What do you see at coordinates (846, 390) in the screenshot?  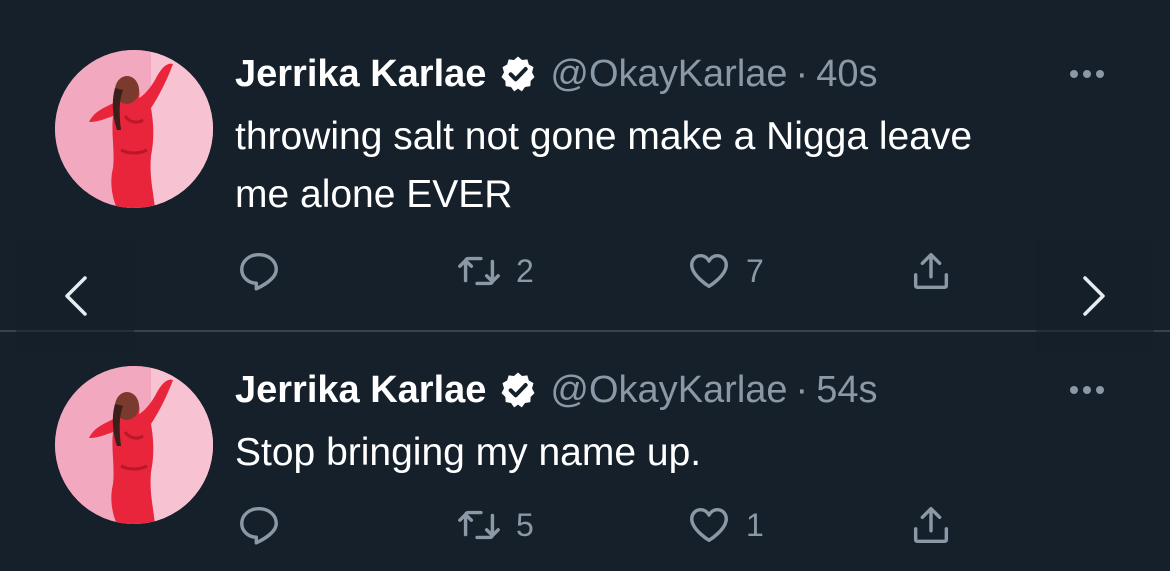 I see `timestamp: 54s` at bounding box center [846, 390].